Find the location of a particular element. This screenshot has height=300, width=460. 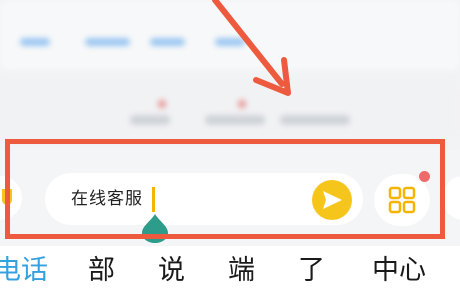

ime-candidate: 中心 is located at coordinates (399, 271).